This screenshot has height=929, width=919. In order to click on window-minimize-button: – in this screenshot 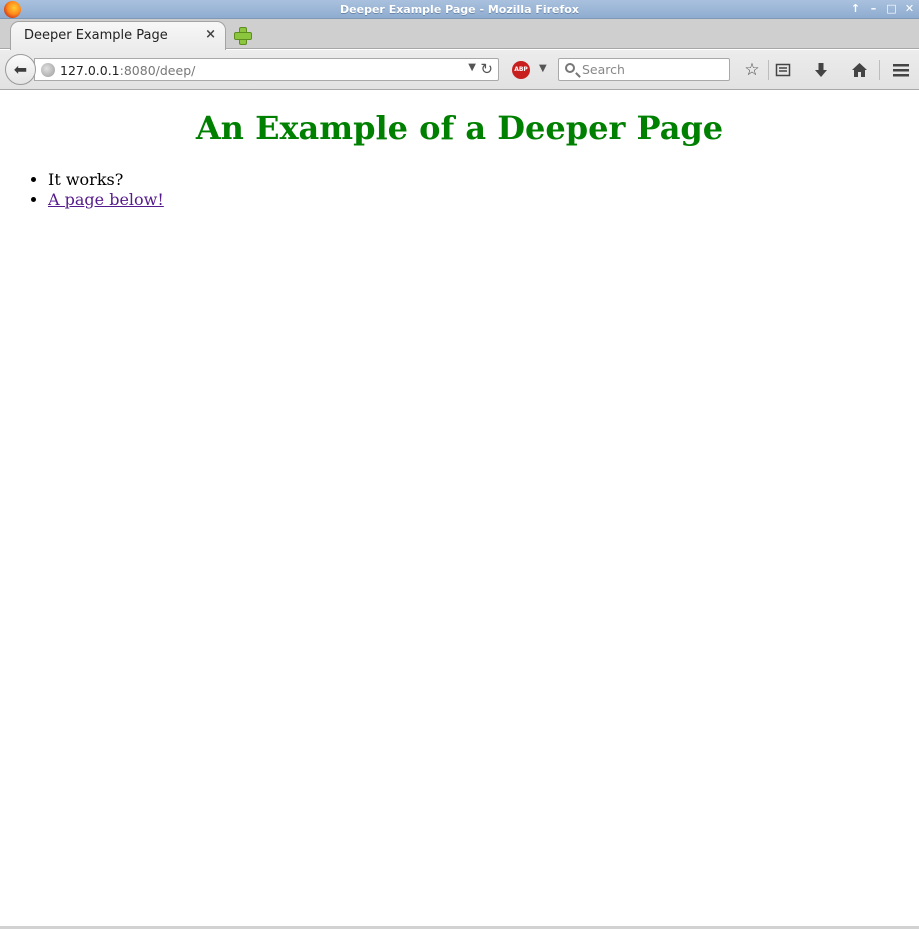, I will do `click(873, 8)`.